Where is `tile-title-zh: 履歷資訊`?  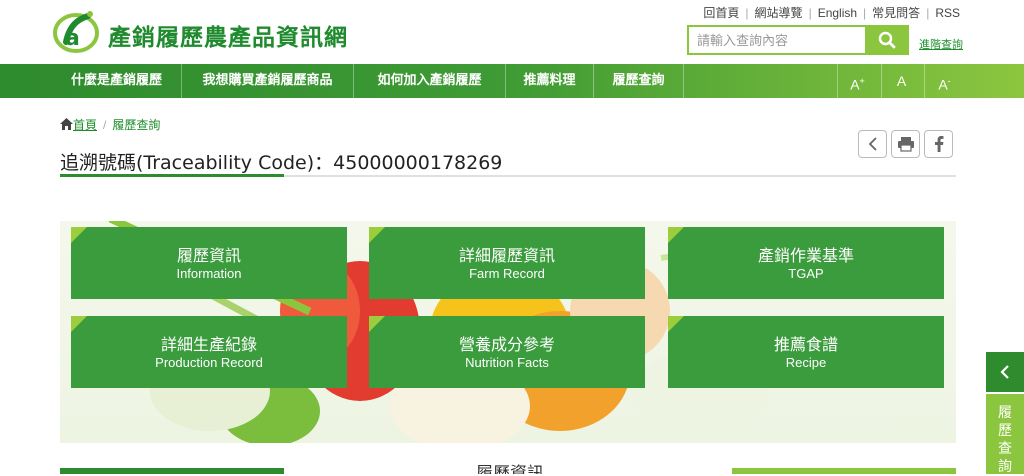 tile-title-zh: 履歷資訊 is located at coordinates (208, 255).